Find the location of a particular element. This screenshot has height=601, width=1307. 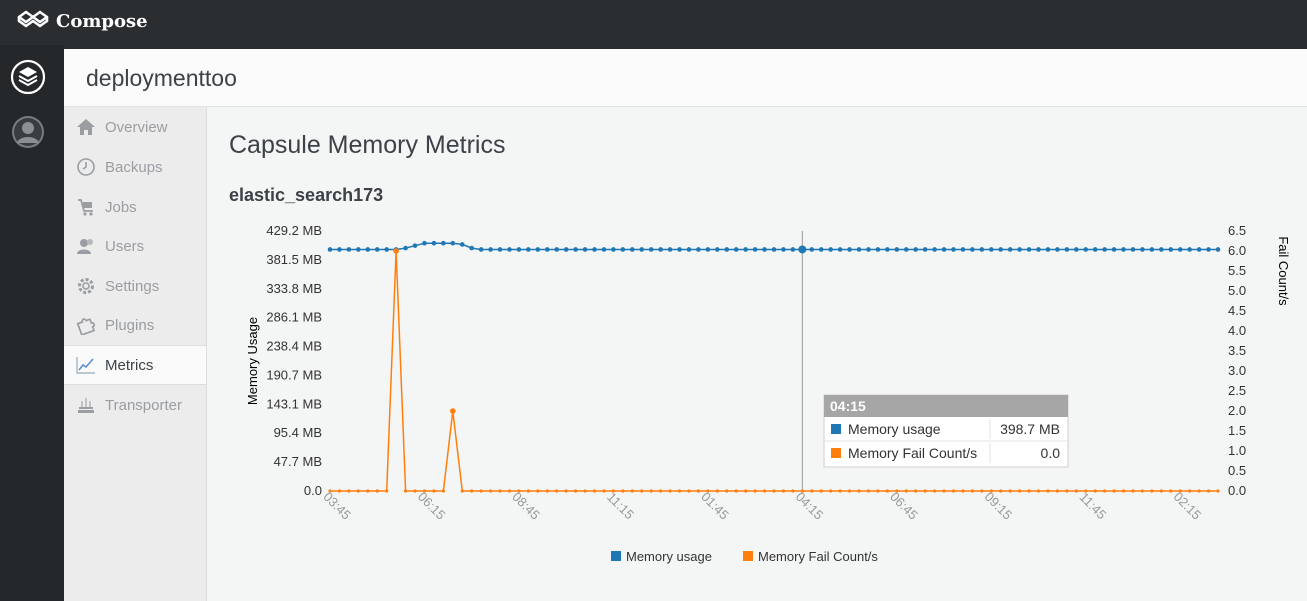

tooltip-time: 04:15 is located at coordinates (848, 406).